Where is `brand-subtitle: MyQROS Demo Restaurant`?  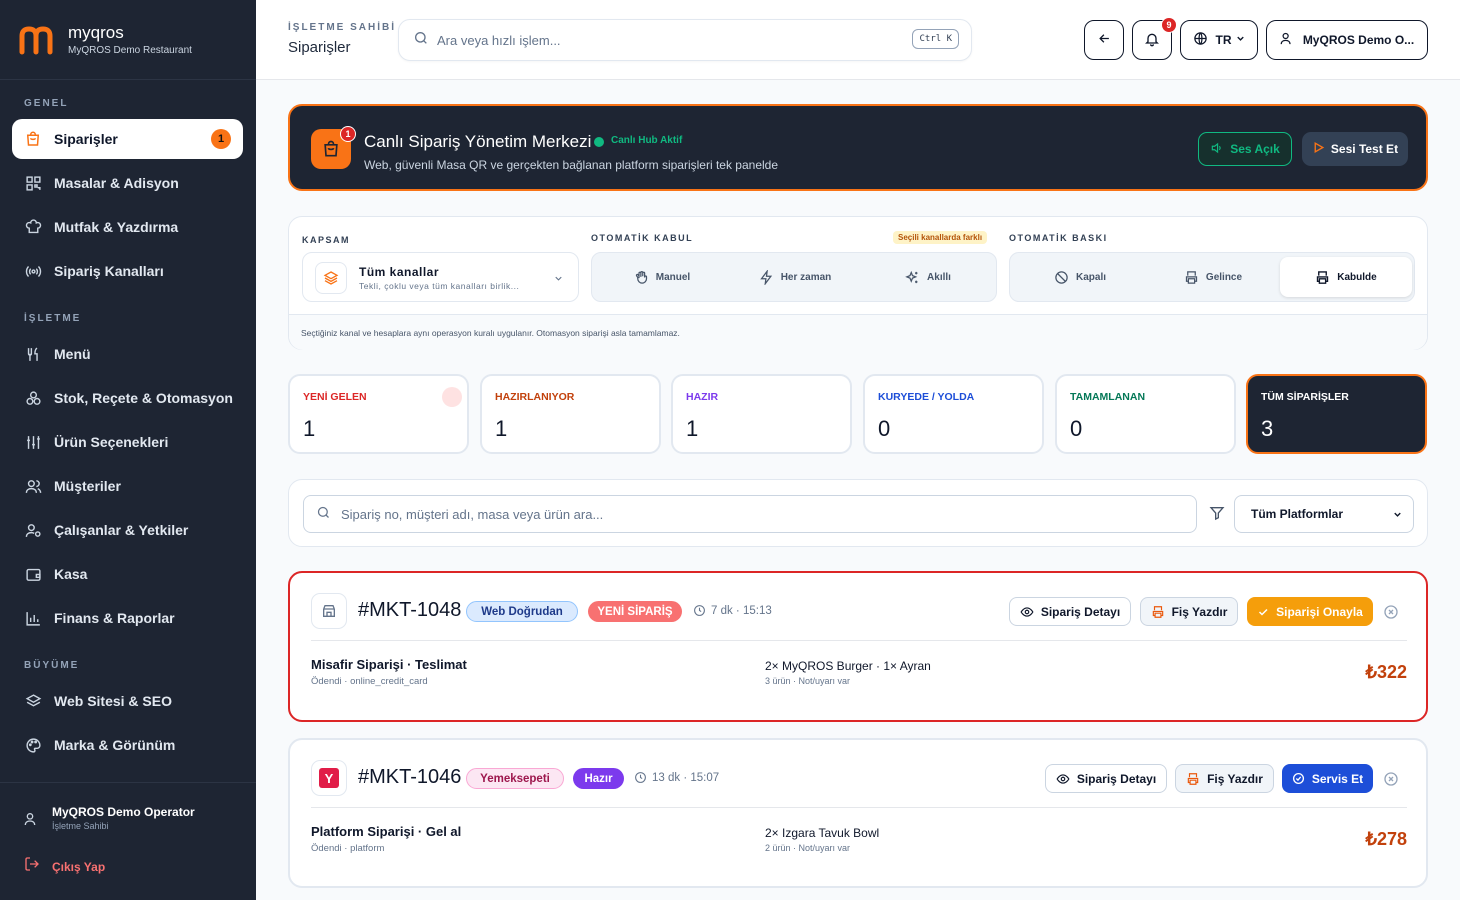
brand-subtitle: MyQROS Demo Restaurant is located at coordinates (130, 50).